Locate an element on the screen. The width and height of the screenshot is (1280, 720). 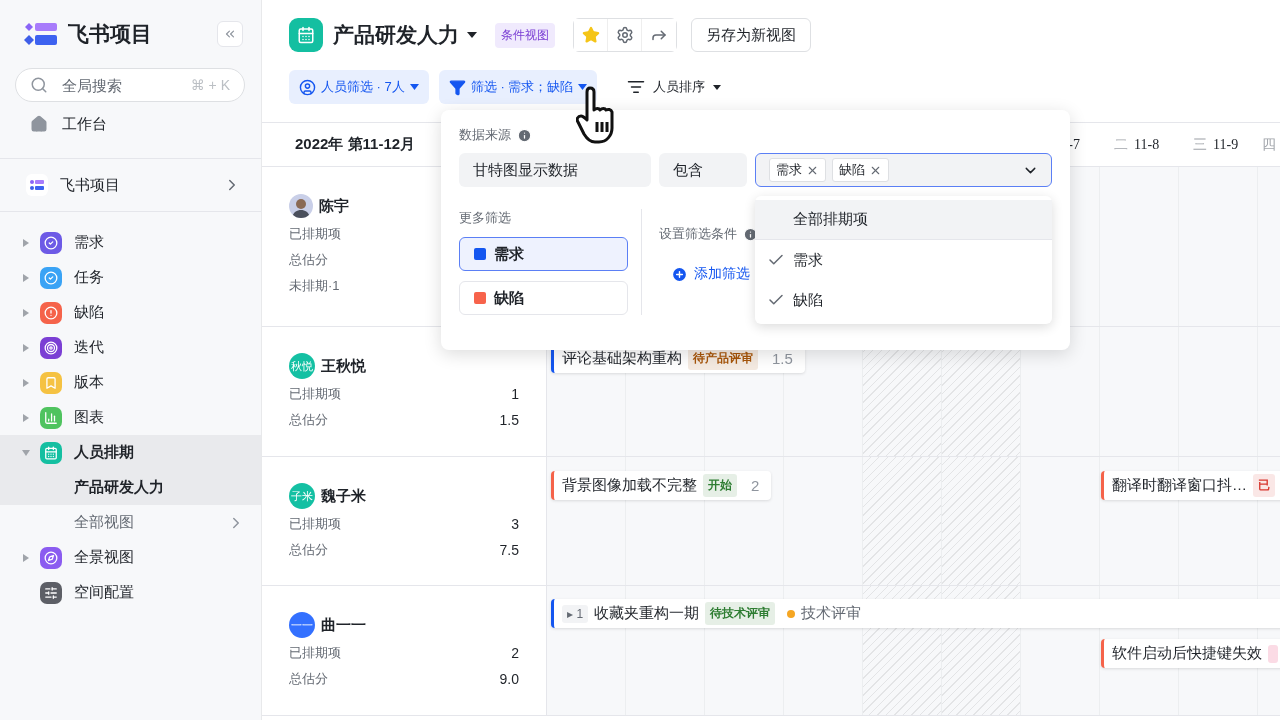
task-bar: 软件启动后快捷键失效 is located at coordinates (1190, 653).